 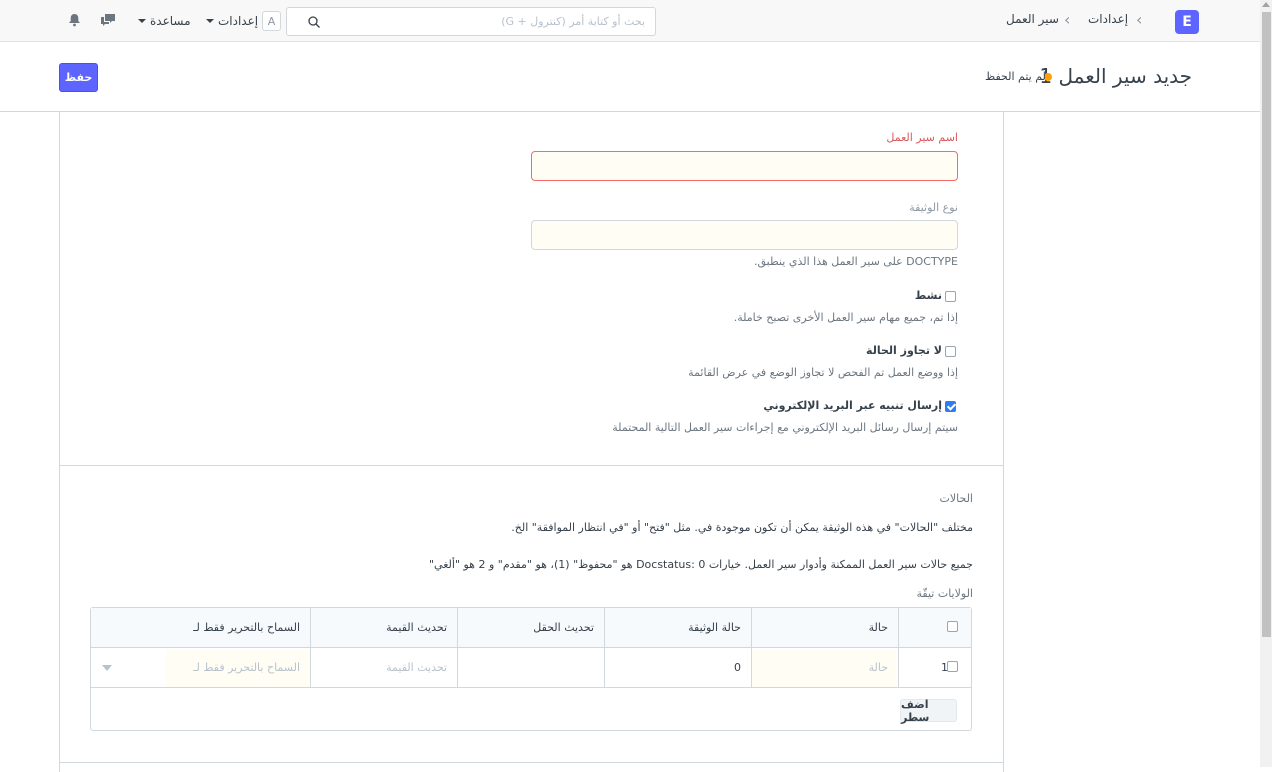 I want to click on email-alert-label: إرسال تنبيه عبر البريد الإلكتروني, so click(x=852, y=405).